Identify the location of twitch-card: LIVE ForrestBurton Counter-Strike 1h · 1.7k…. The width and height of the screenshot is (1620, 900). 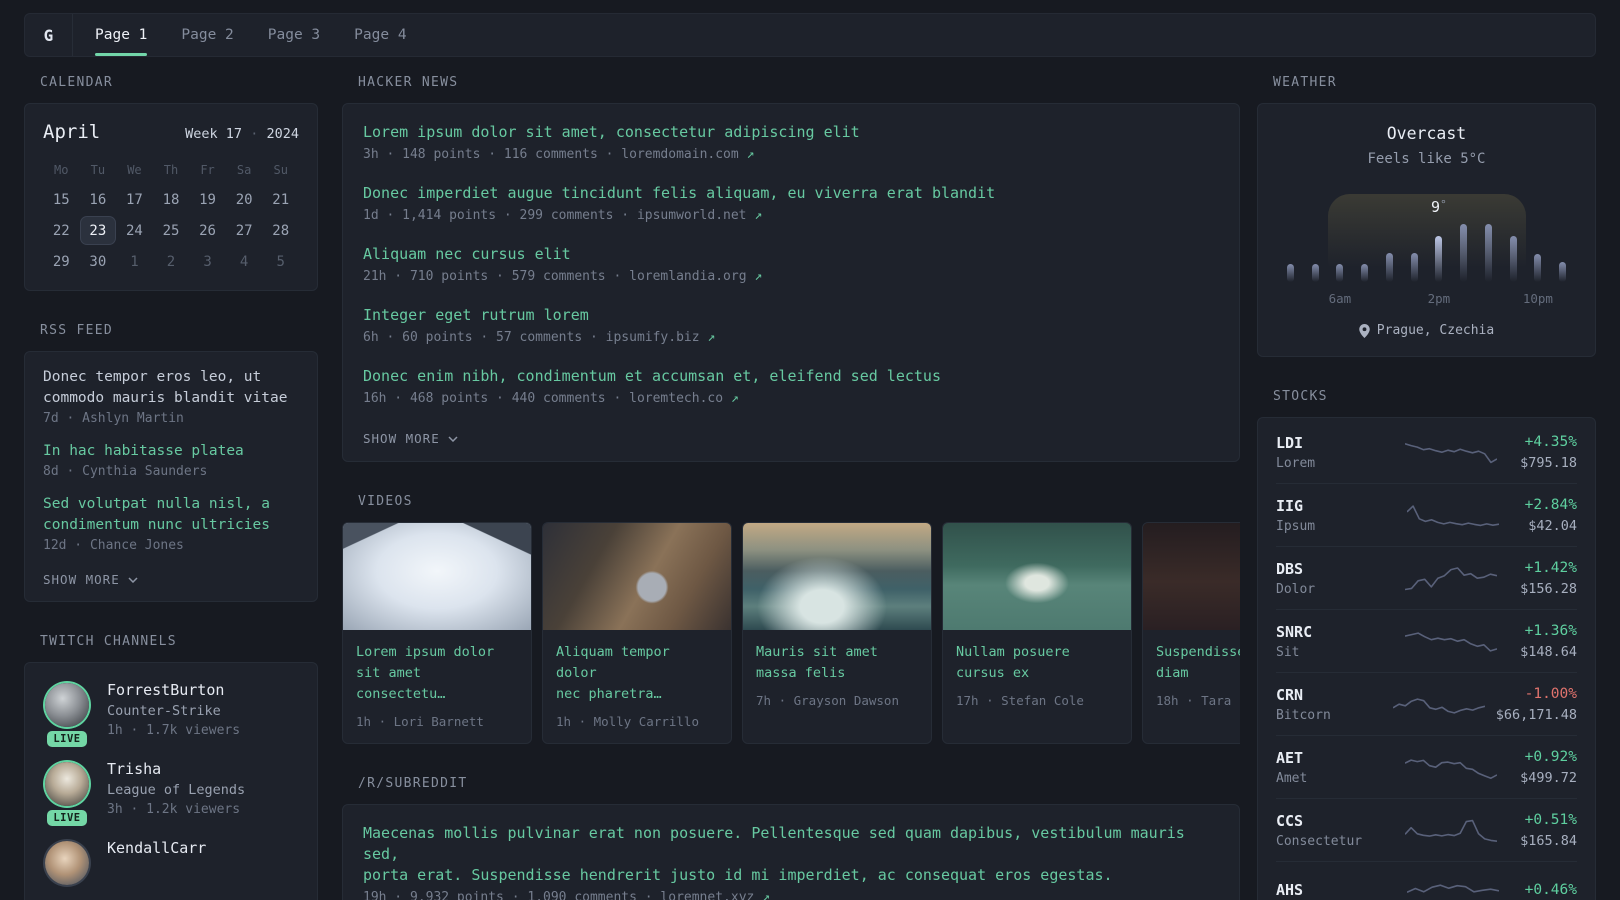
(171, 781).